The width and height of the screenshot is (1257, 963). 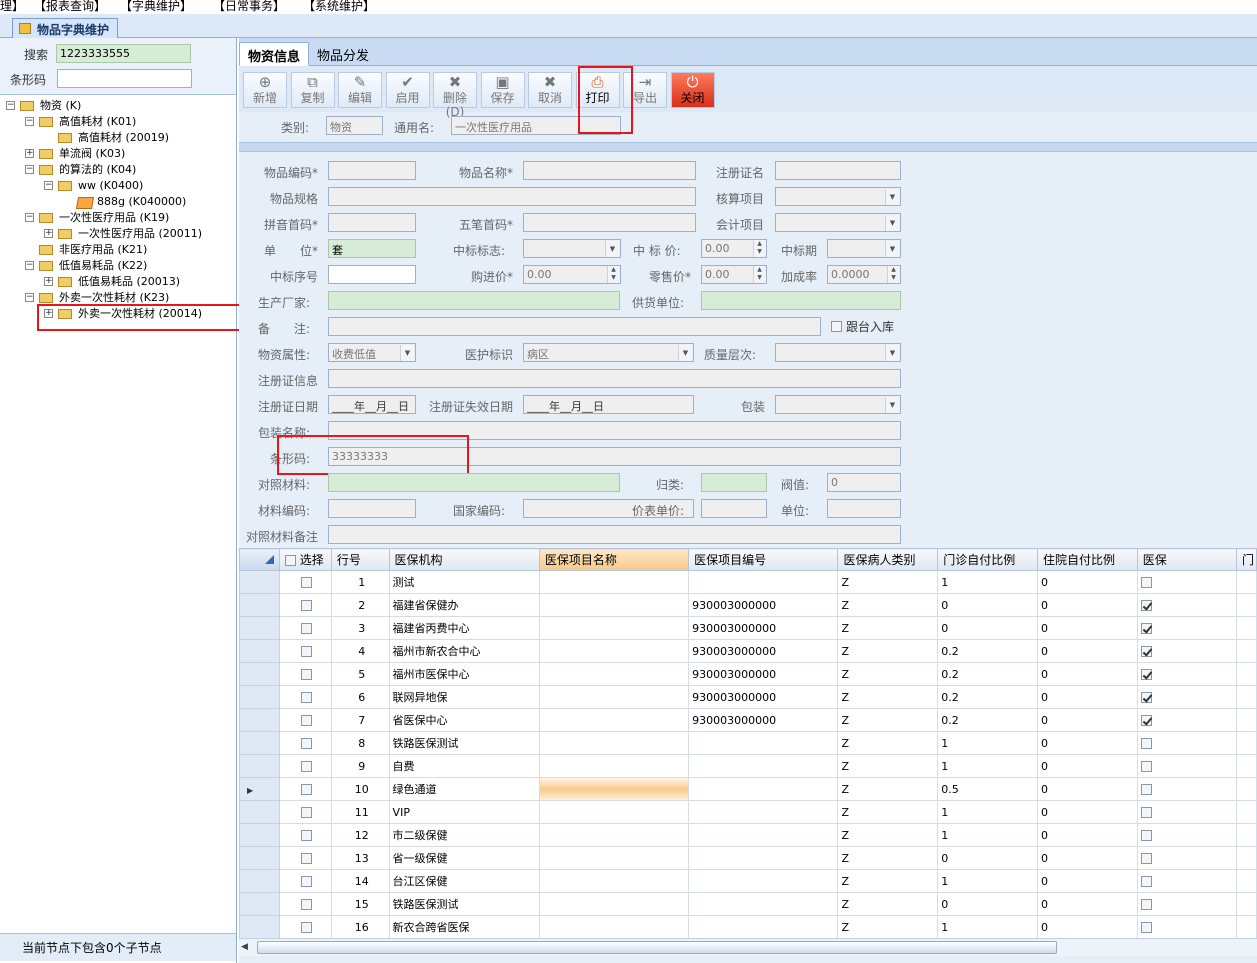 I want to click on row-no-cell: 7, so click(x=360, y=720).